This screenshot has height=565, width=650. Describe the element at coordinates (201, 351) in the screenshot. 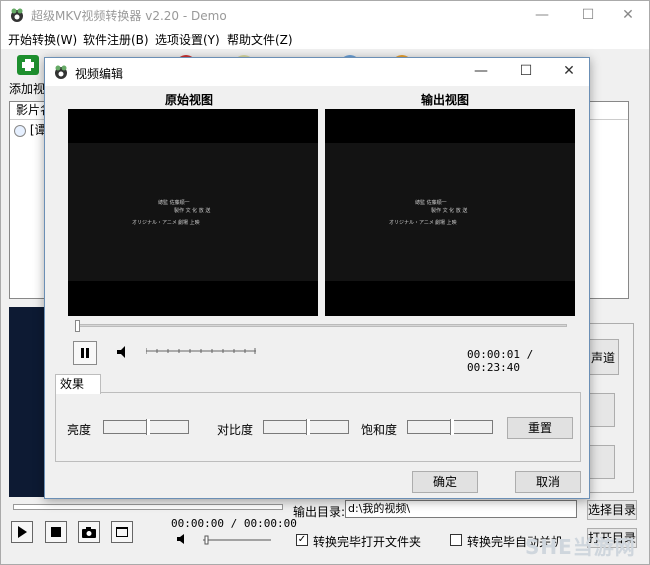

I see `volume-slider` at that location.